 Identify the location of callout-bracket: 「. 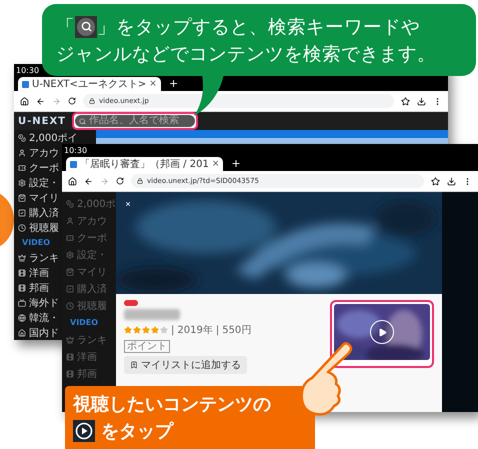
(65, 27).